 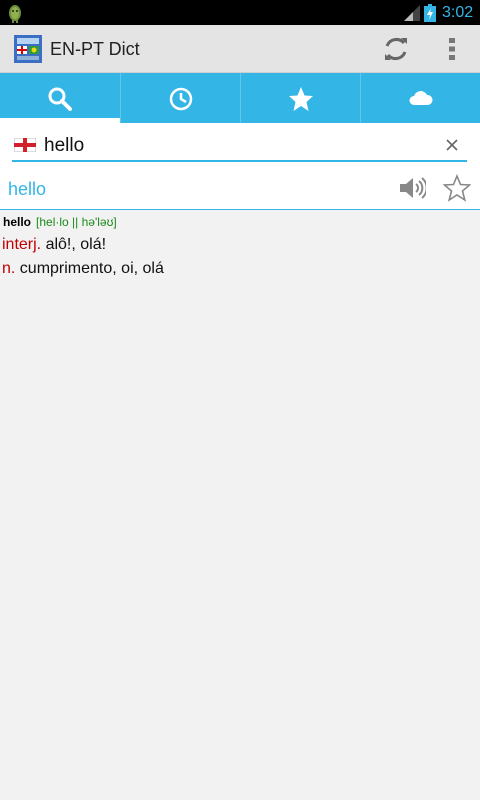 I want to click on tab-history, so click(x=180, y=98).